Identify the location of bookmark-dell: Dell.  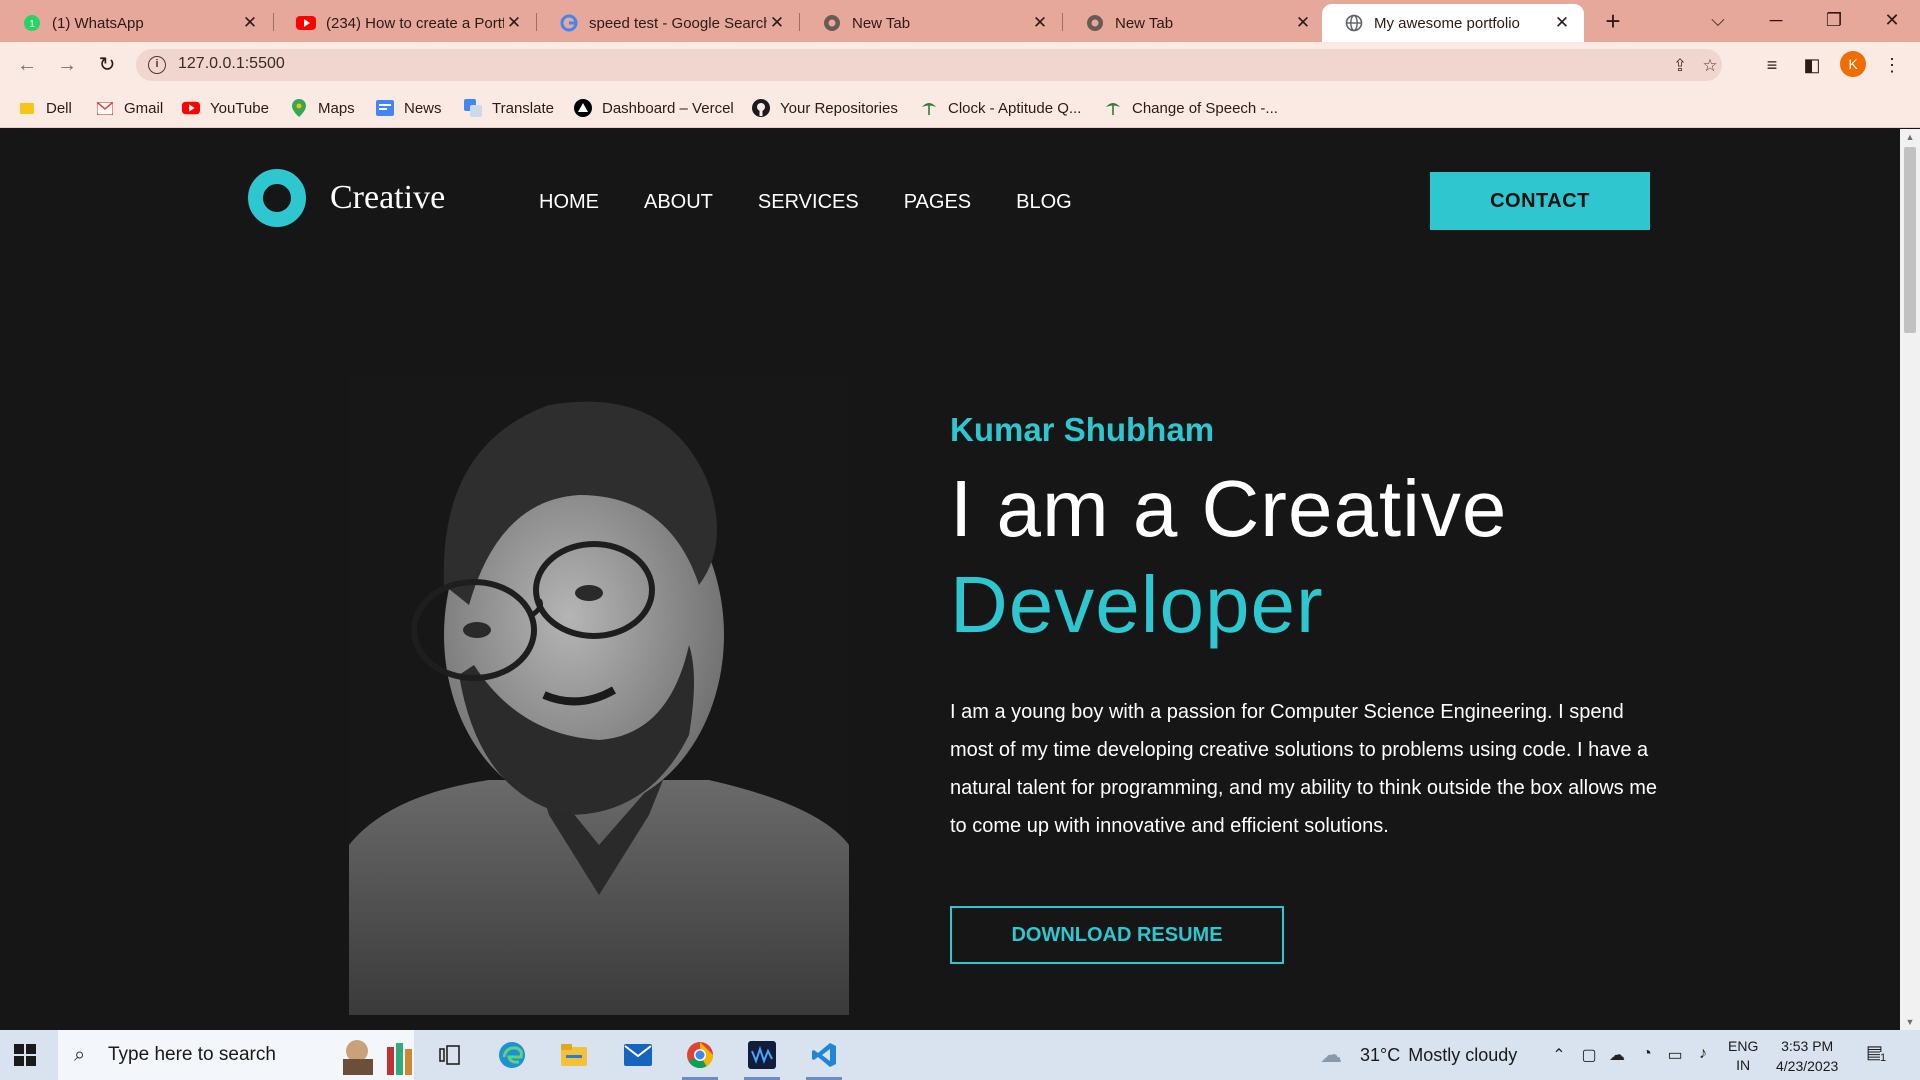
(45, 108).